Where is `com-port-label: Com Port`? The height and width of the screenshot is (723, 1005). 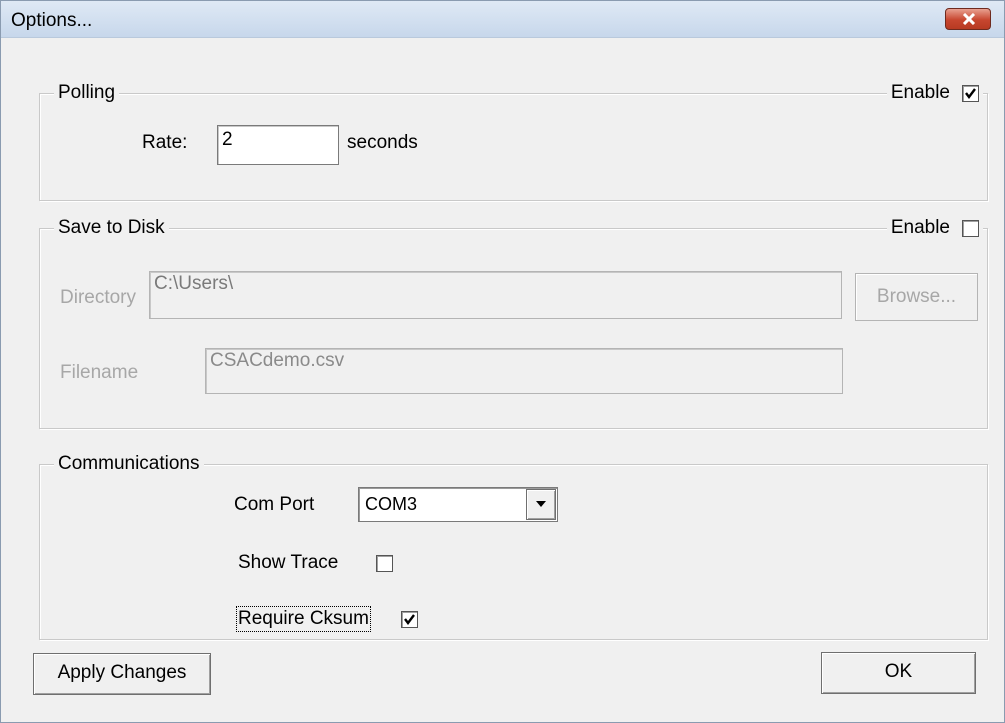 com-port-label: Com Port is located at coordinates (274, 504).